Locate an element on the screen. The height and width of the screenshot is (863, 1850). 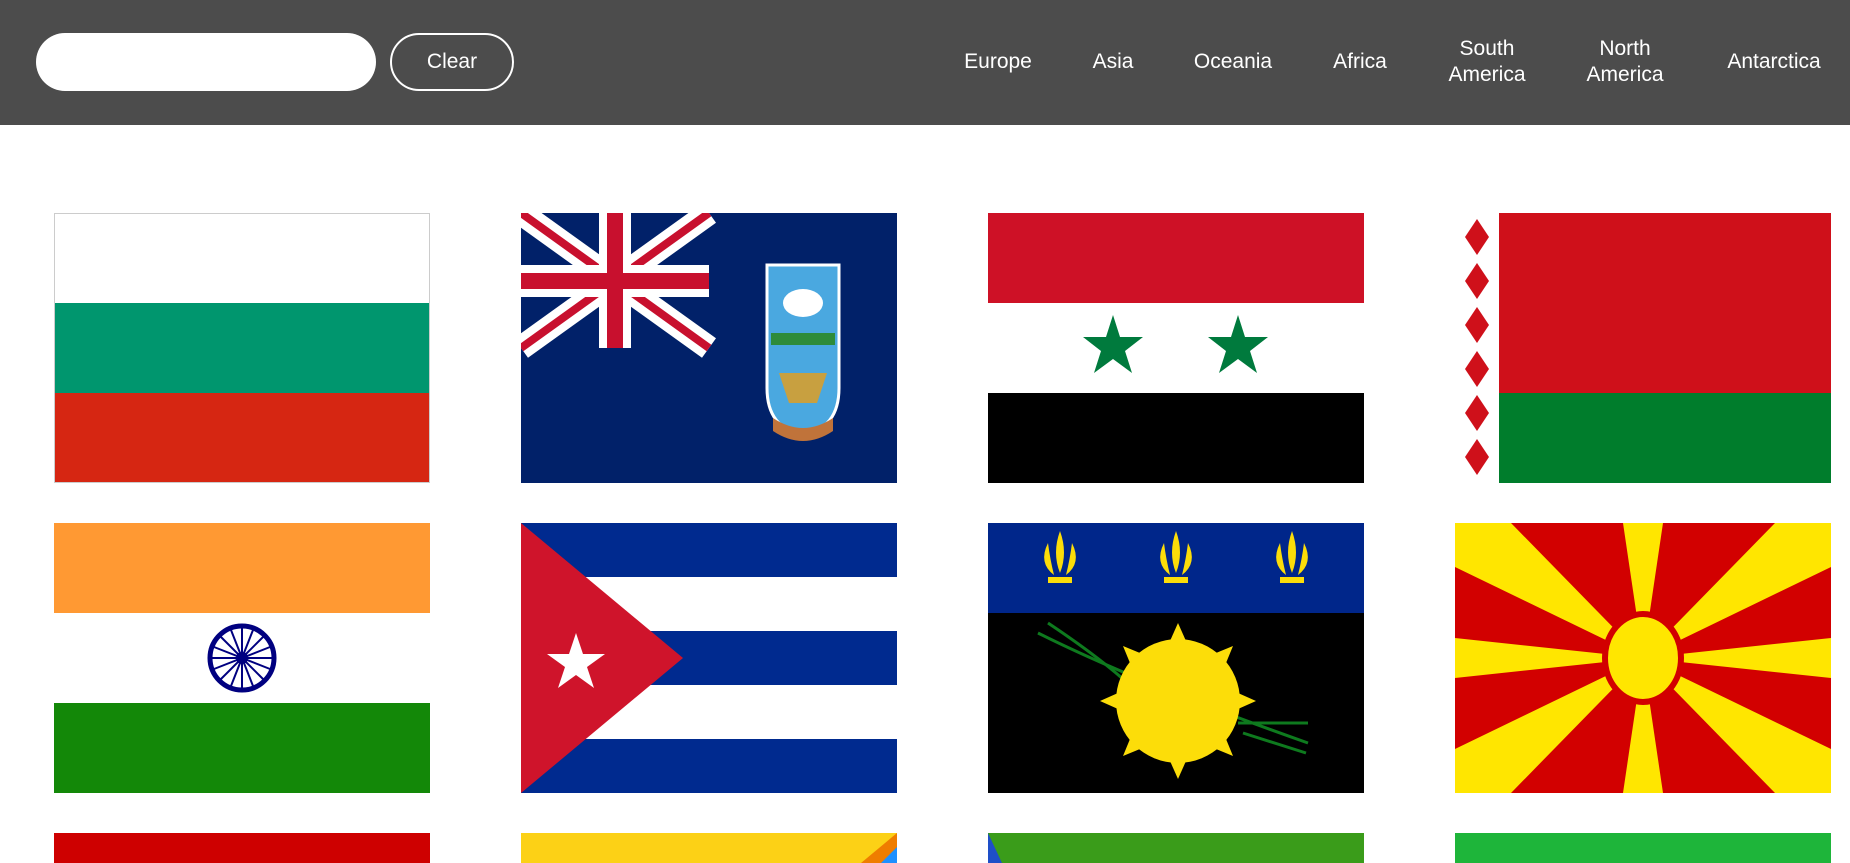
partial-flag-red-icon is located at coordinates (242, 848).